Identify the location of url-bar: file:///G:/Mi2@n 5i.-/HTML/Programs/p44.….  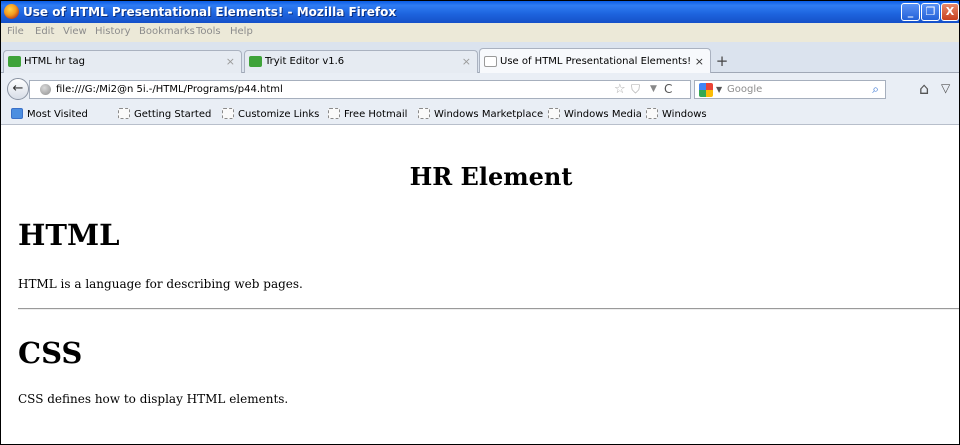
(360, 89).